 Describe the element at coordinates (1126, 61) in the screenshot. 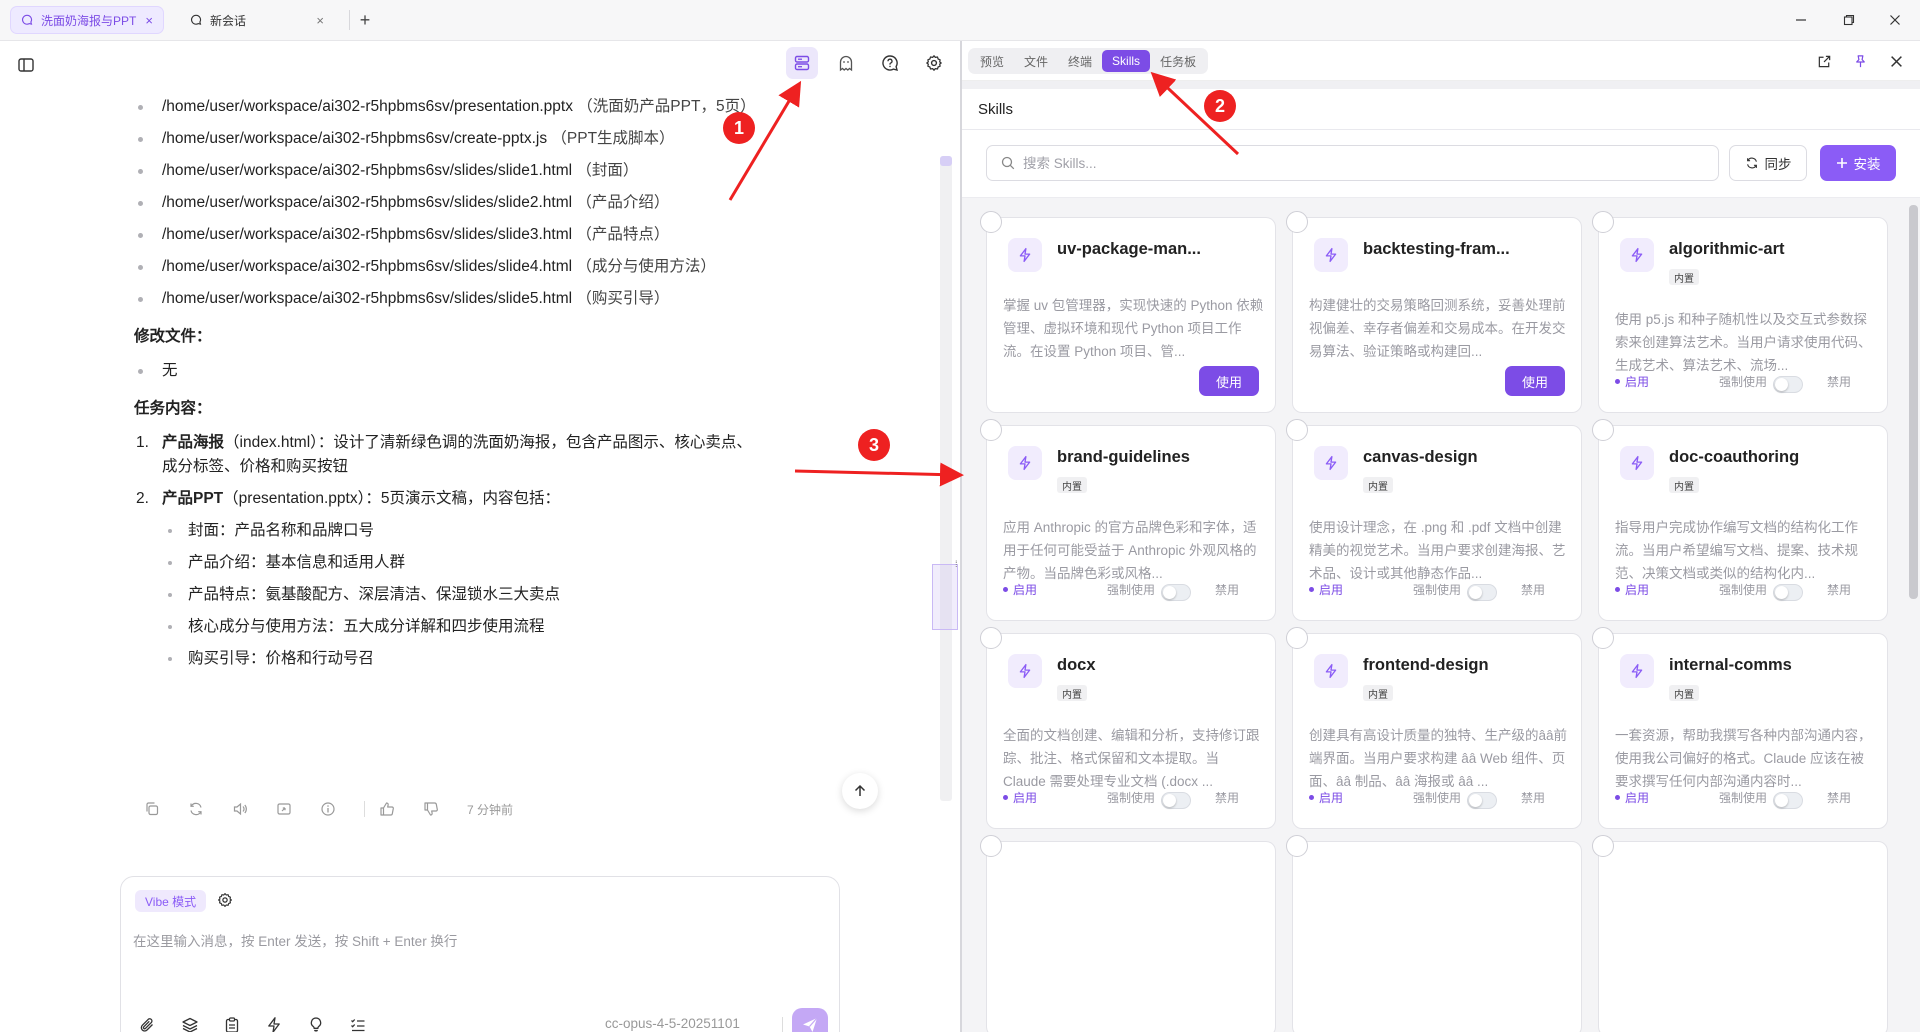

I see `tab-skills: Skills` at that location.